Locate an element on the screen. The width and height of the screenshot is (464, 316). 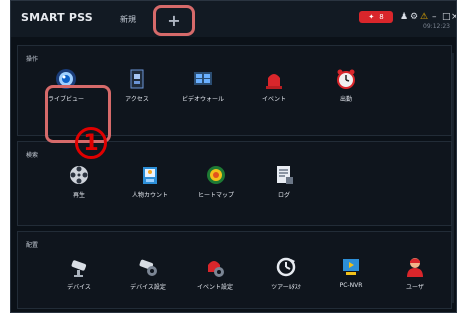
menu-item-videowall: ビデオウォール is located at coordinates (203, 85).